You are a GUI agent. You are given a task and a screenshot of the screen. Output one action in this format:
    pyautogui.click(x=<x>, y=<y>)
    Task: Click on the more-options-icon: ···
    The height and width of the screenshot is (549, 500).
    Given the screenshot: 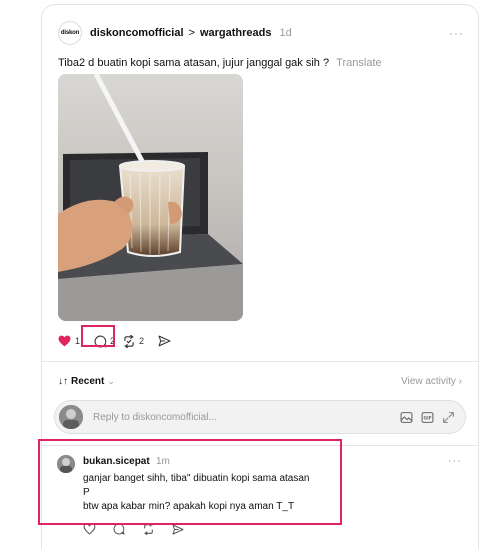 What is the action you would take?
    pyautogui.click(x=456, y=33)
    